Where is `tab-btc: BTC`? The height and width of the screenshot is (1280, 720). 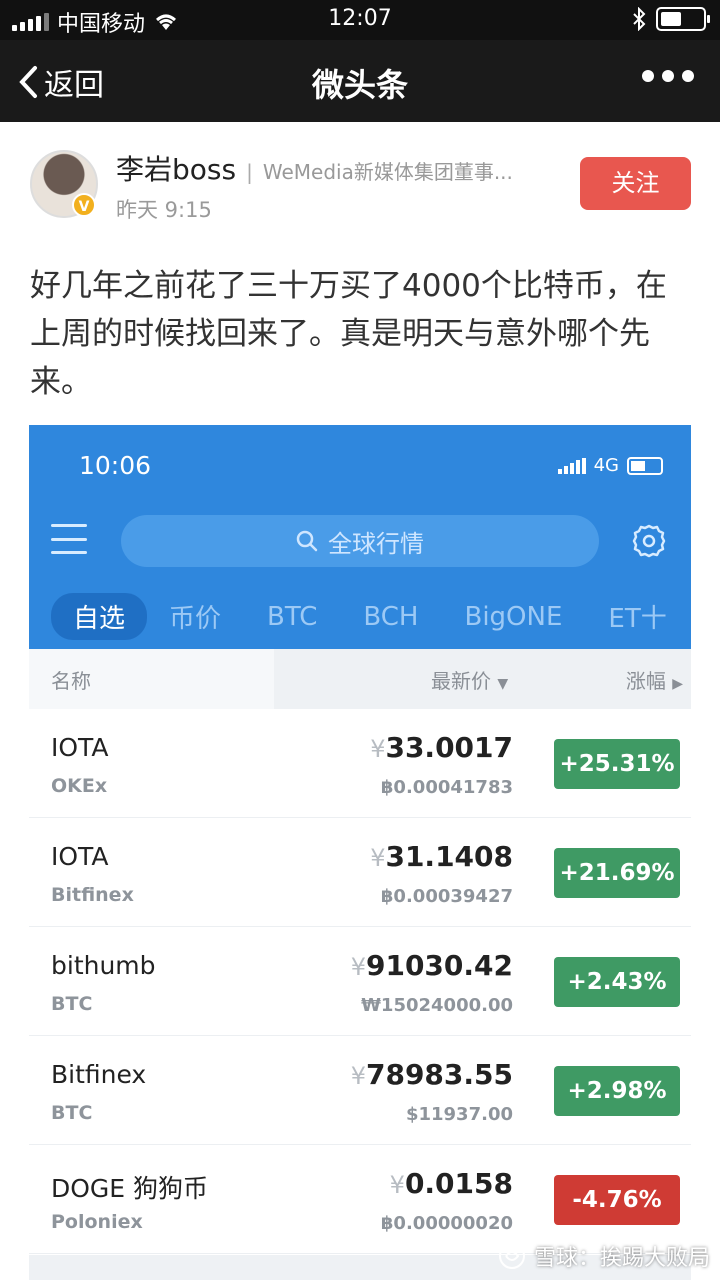 tab-btc: BTC is located at coordinates (292, 616).